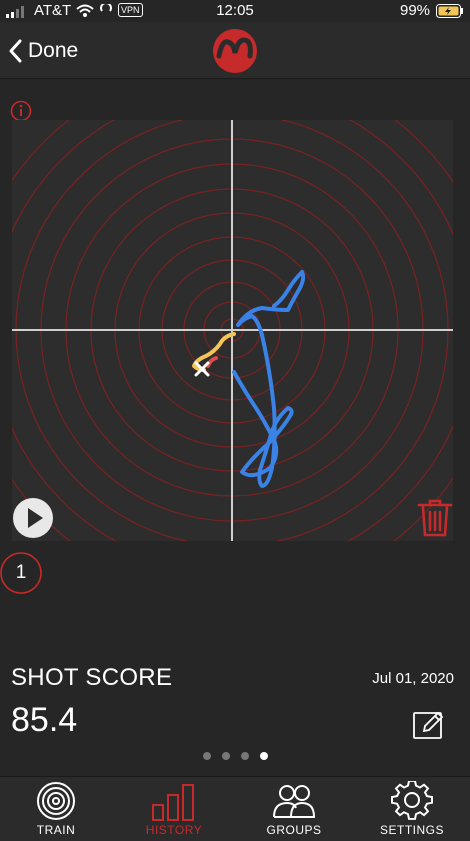 The height and width of the screenshot is (841, 470). I want to click on status-bar: AT&T VPN 12:05 99%, so click(235, 11).